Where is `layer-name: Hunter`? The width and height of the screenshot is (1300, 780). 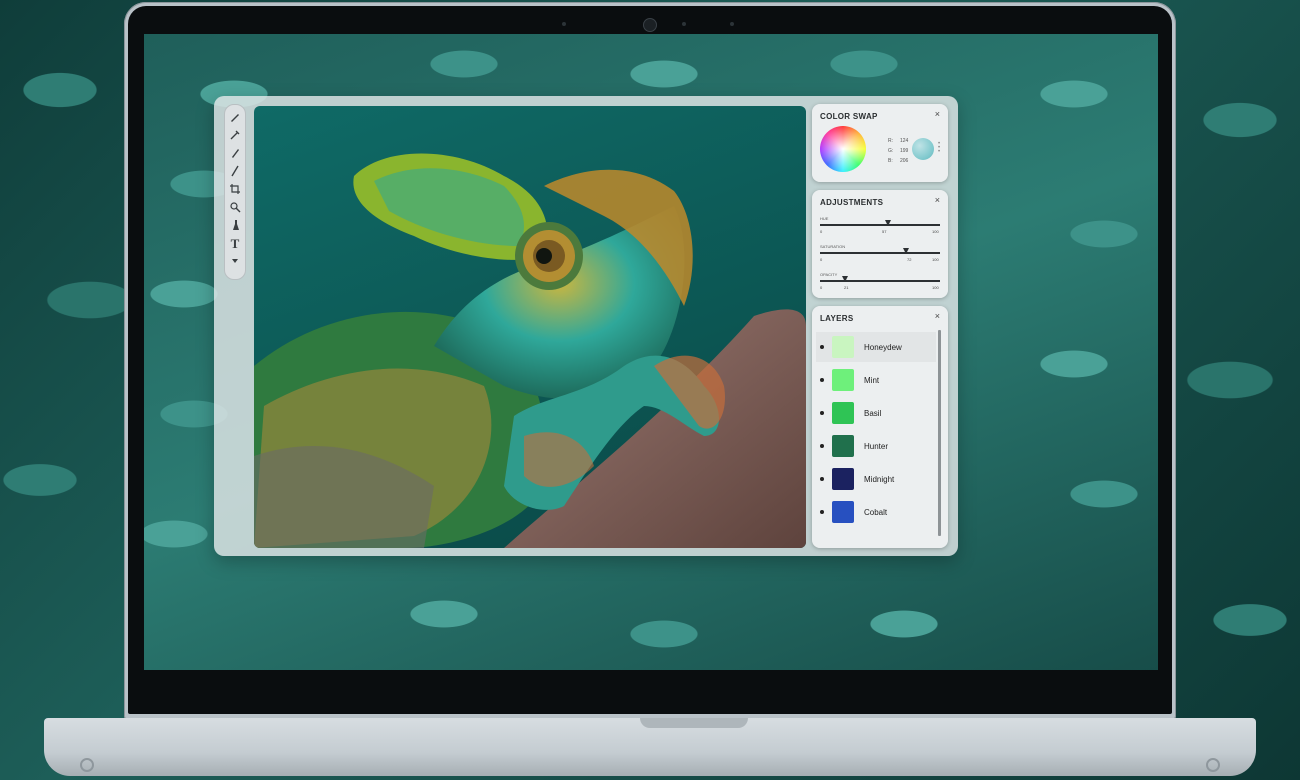 layer-name: Hunter is located at coordinates (876, 446).